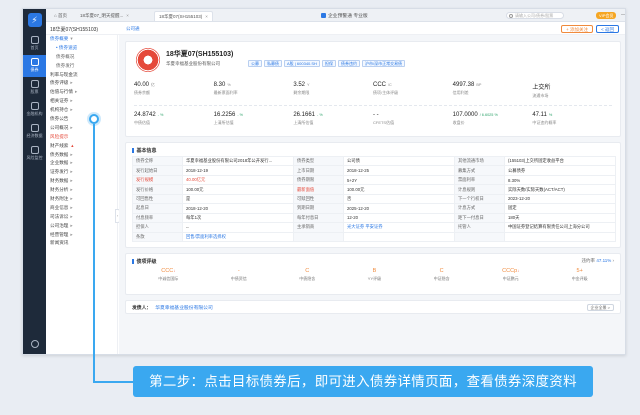  Describe the element at coordinates (238, 189) in the screenshot. I see `field-value: 100.00元` at that location.